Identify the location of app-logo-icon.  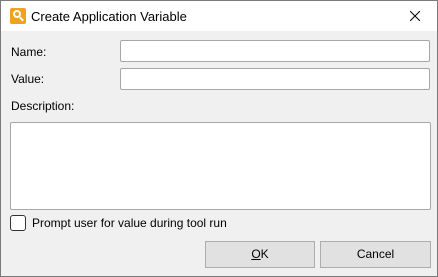
(18, 16).